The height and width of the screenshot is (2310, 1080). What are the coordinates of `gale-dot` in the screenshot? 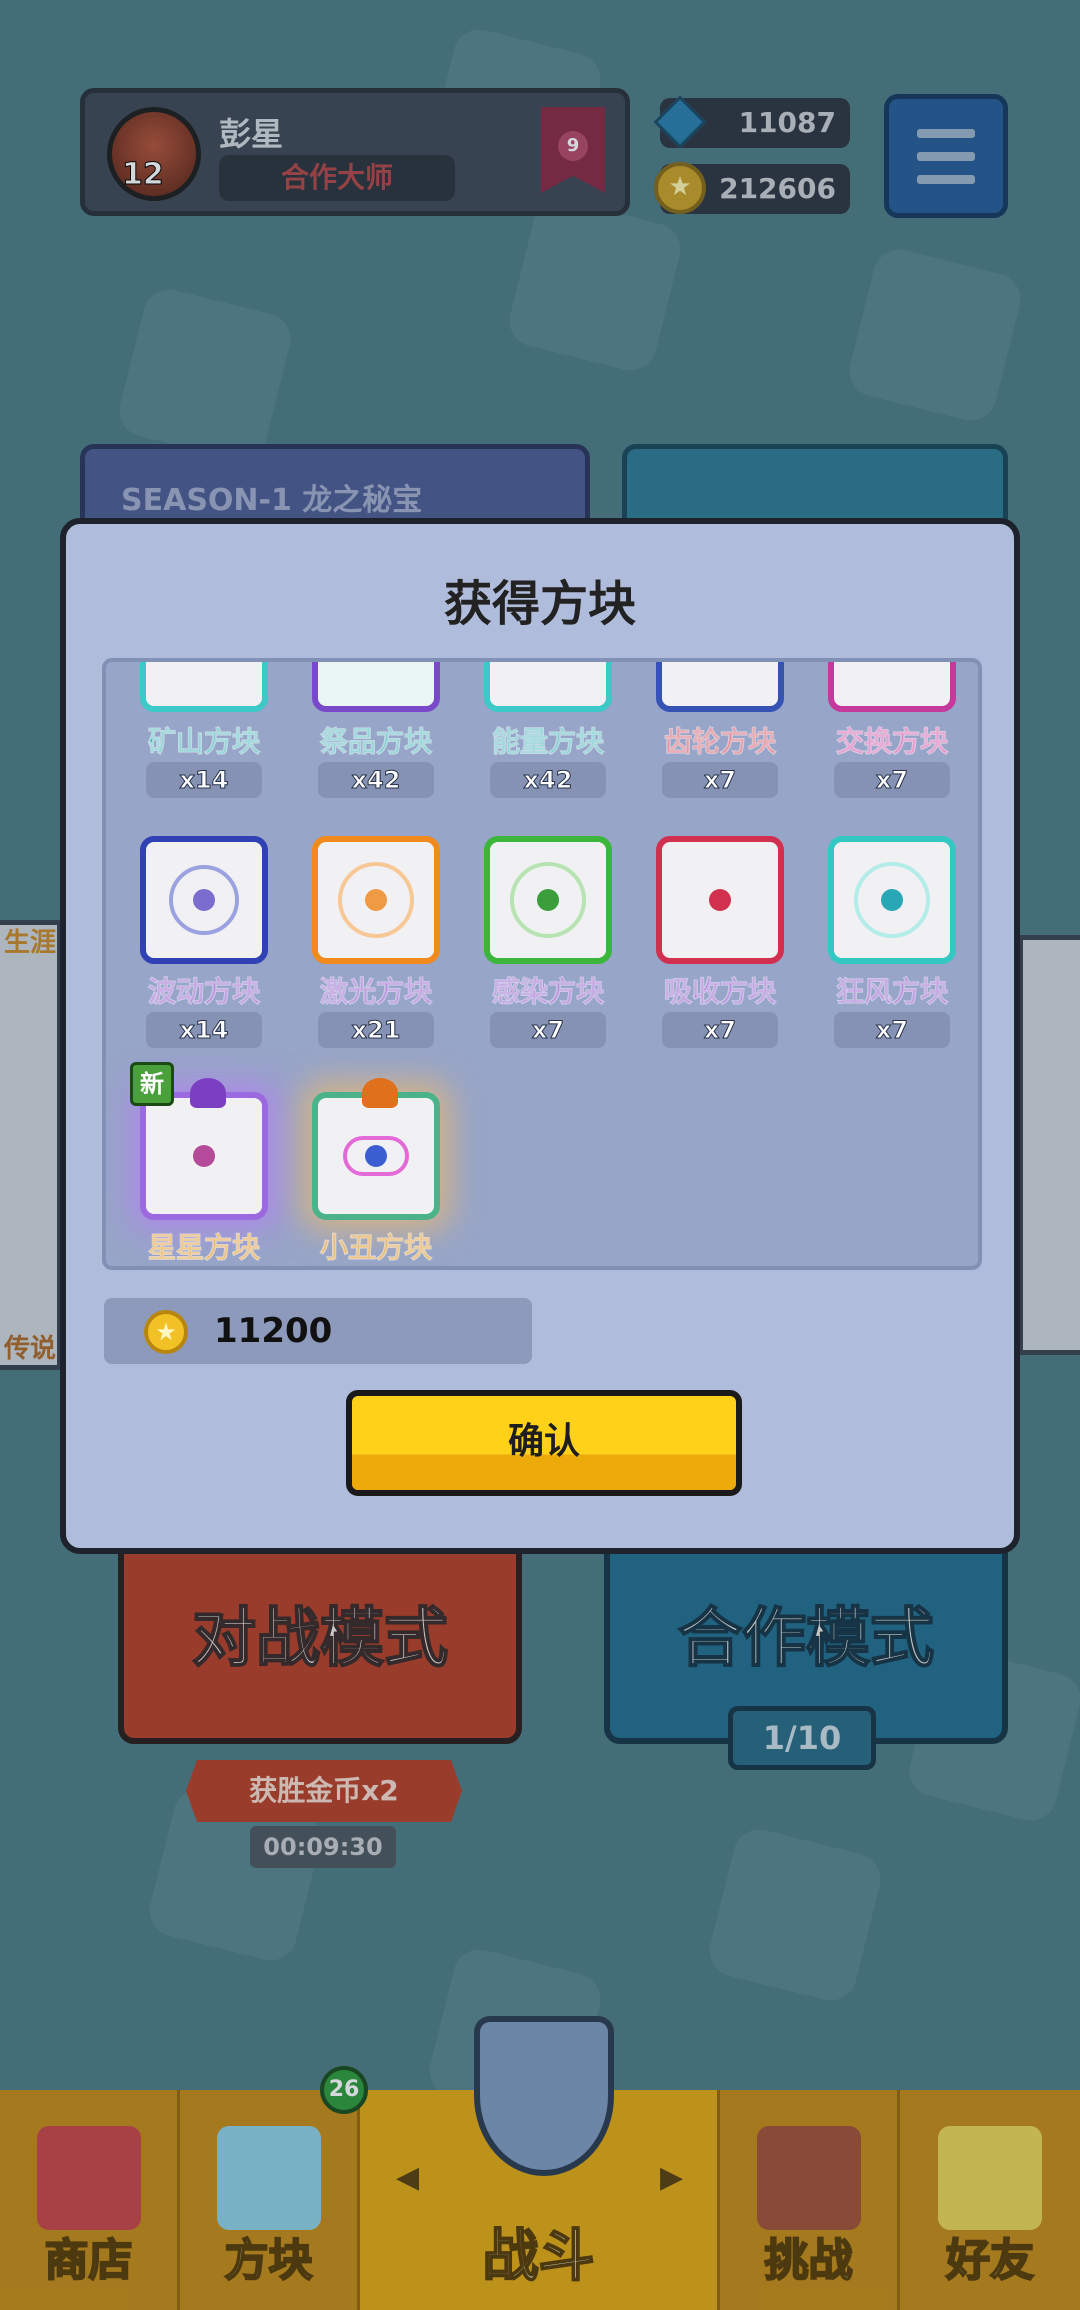 It's located at (892, 900).